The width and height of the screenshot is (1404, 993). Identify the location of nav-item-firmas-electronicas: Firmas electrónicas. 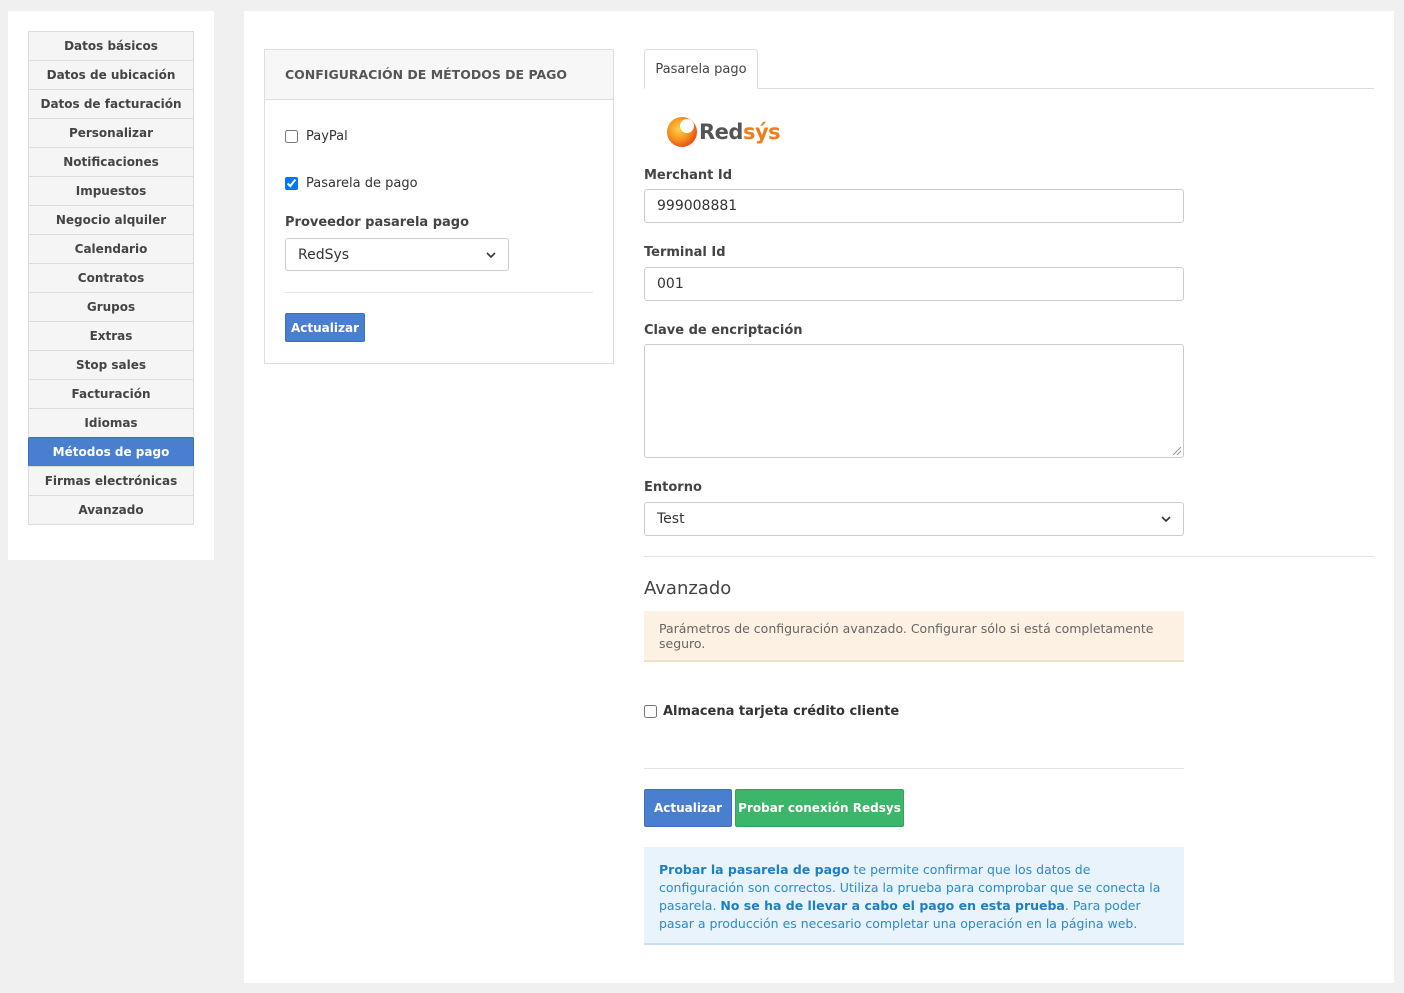
(111, 481).